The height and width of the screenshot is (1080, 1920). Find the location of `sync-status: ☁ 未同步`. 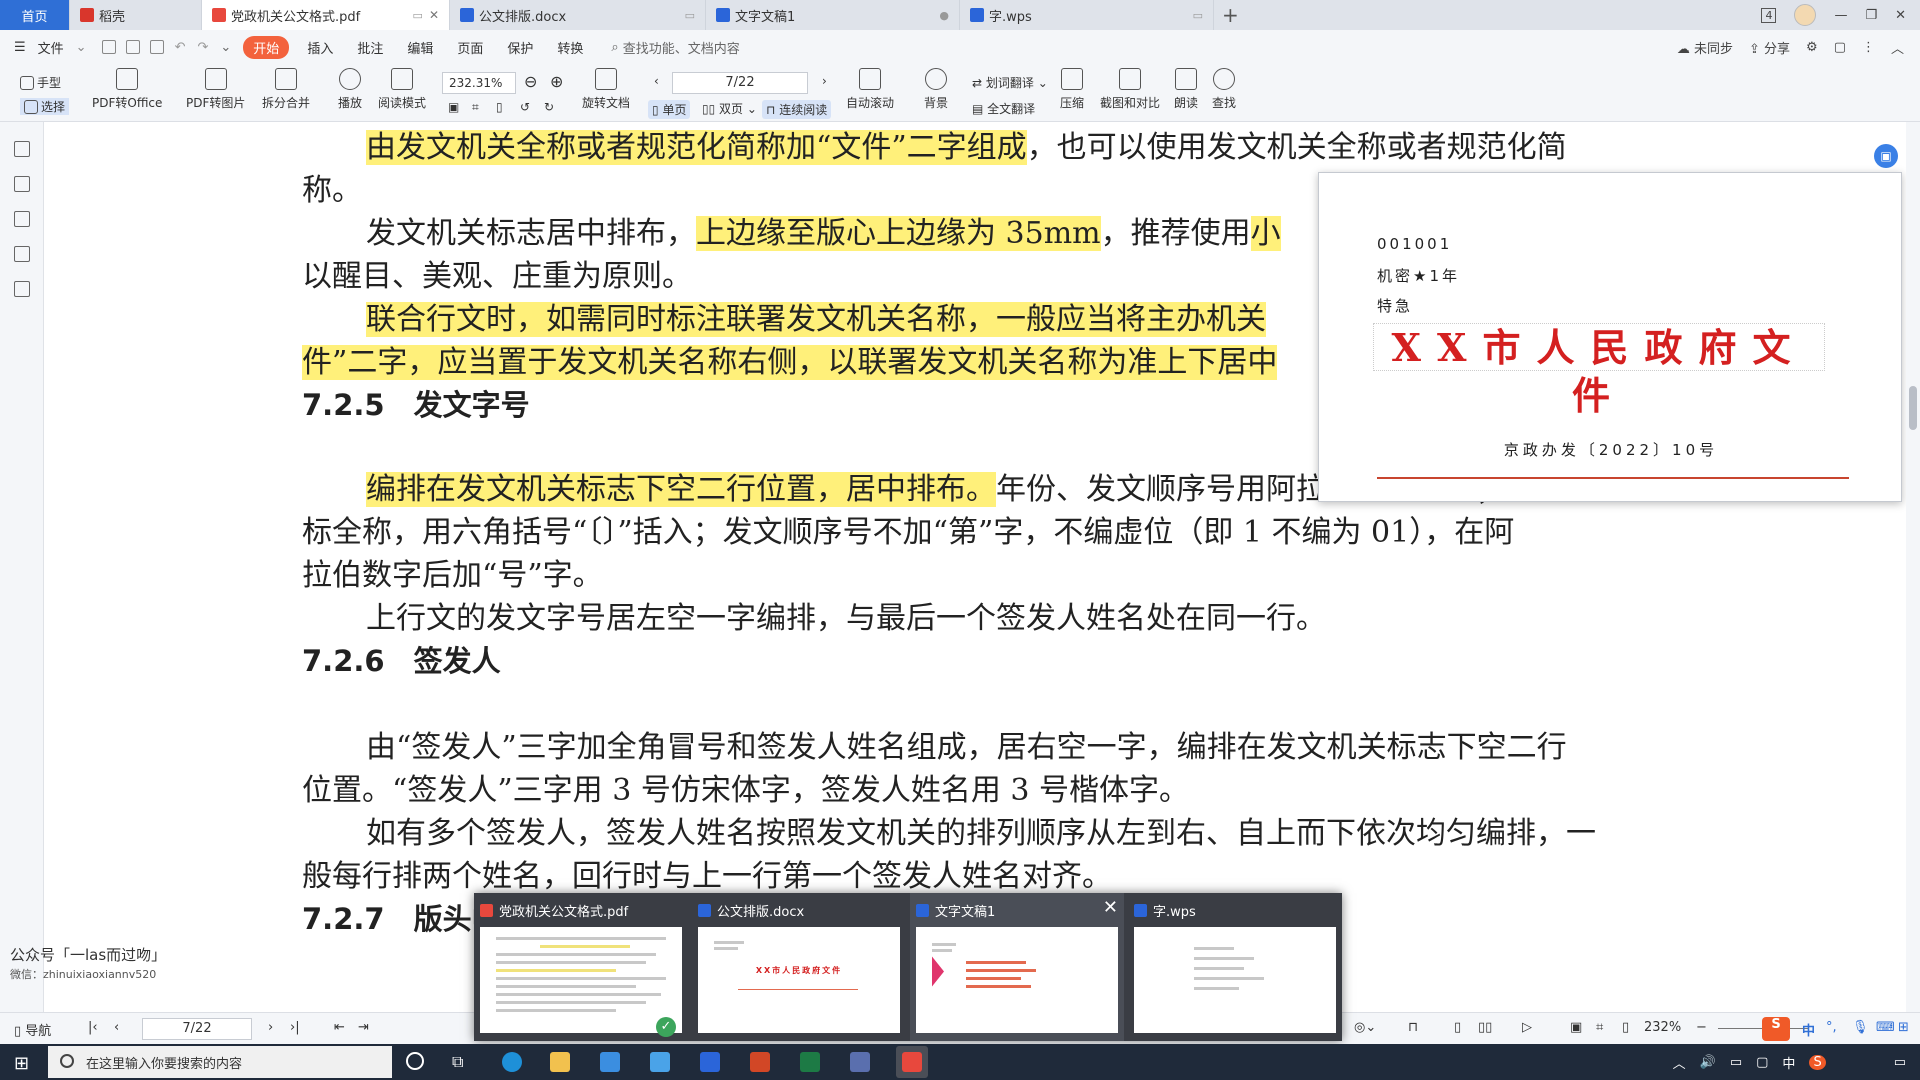

sync-status: ☁ 未同步 is located at coordinates (1705, 47).